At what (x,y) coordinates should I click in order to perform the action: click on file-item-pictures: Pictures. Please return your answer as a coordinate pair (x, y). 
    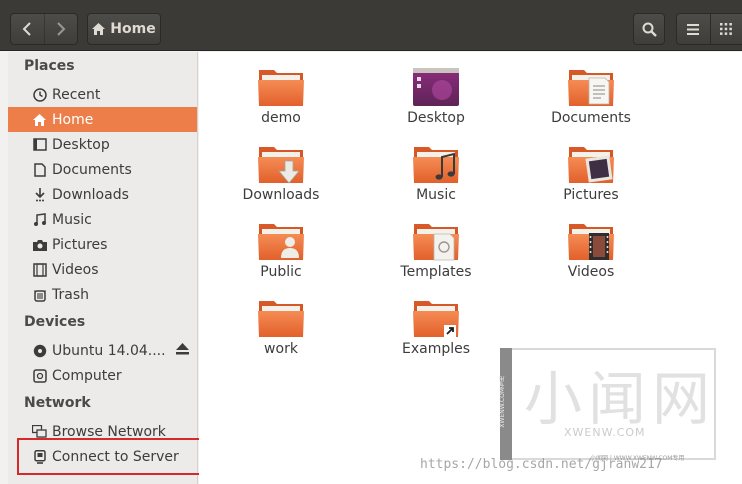
    Looking at the image, I should click on (591, 173).